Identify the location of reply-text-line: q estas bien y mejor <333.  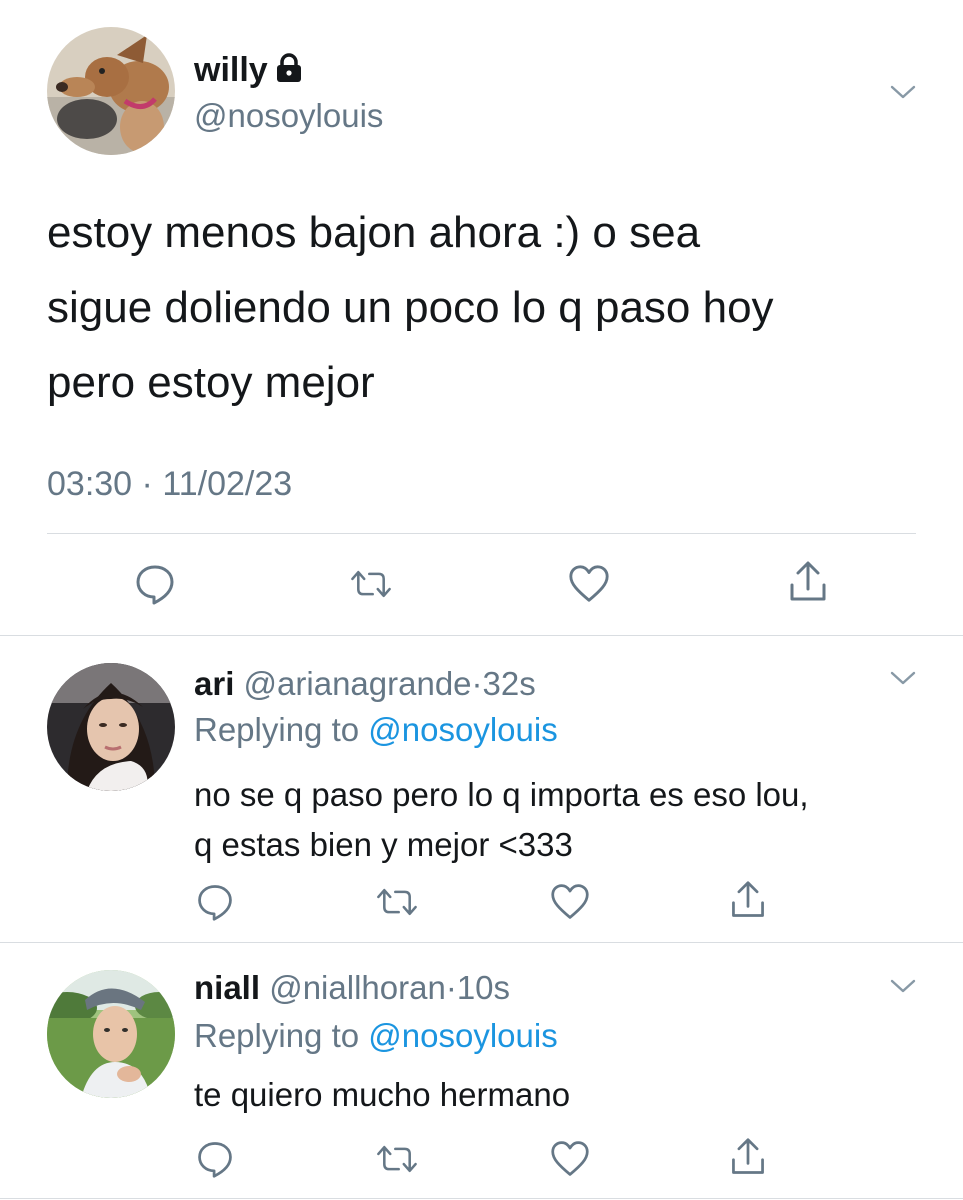
(383, 844).